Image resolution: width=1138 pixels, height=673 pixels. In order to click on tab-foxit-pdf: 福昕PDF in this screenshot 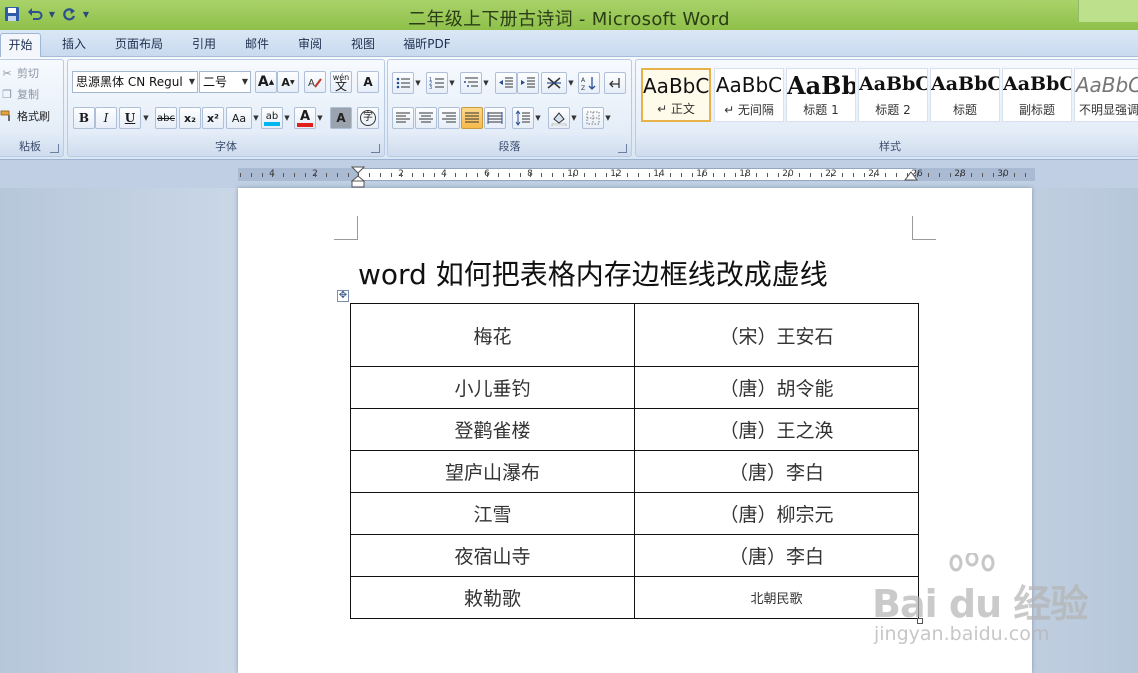, I will do `click(427, 45)`.